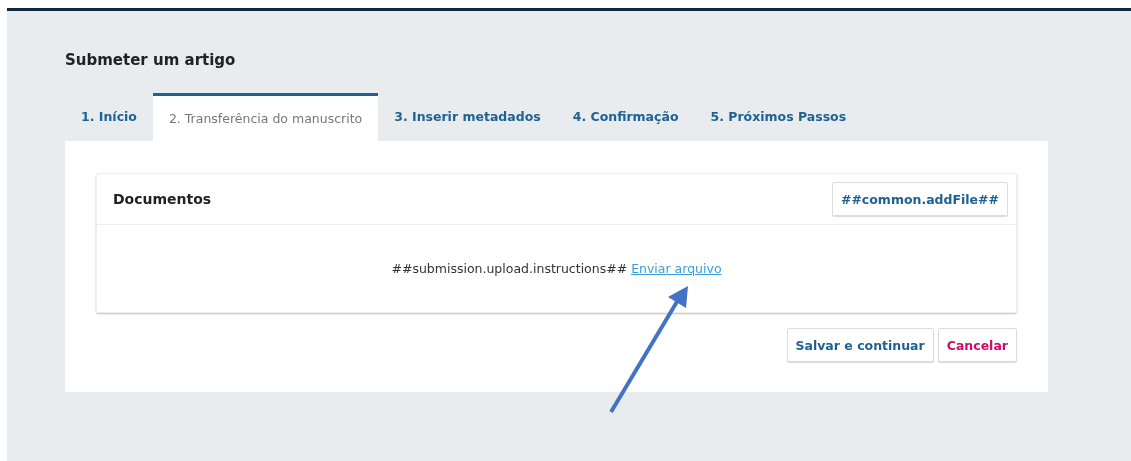  What do you see at coordinates (778, 117) in the screenshot?
I see `tab: 5. Próximos Passos` at bounding box center [778, 117].